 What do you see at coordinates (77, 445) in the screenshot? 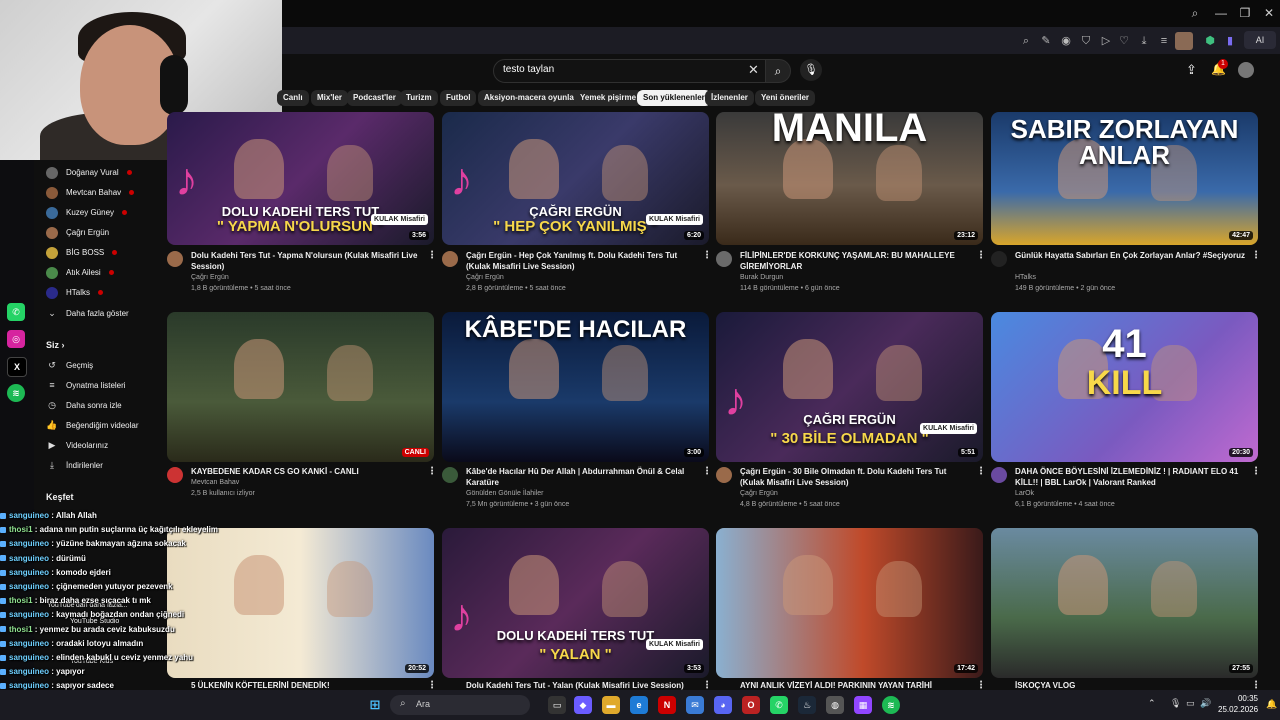
I see `you-item: ▶ Videolarınız` at bounding box center [77, 445].